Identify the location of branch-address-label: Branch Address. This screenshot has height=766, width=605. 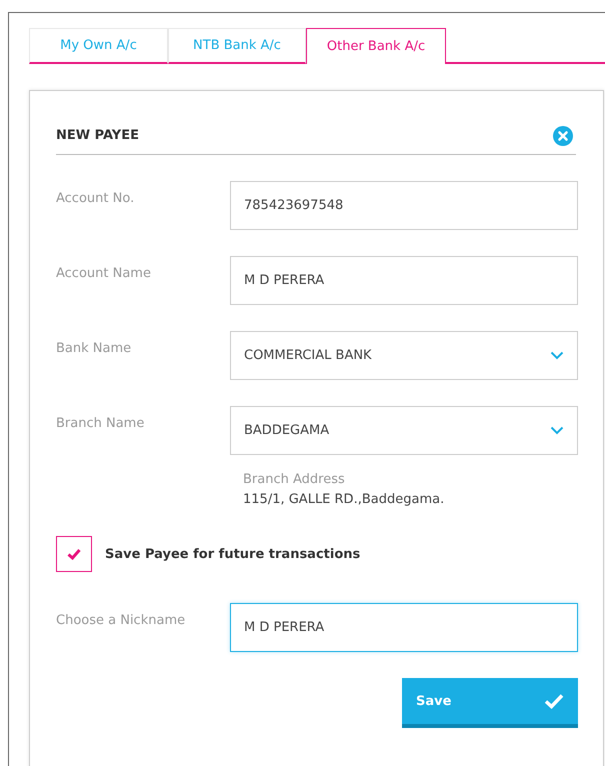
(294, 479).